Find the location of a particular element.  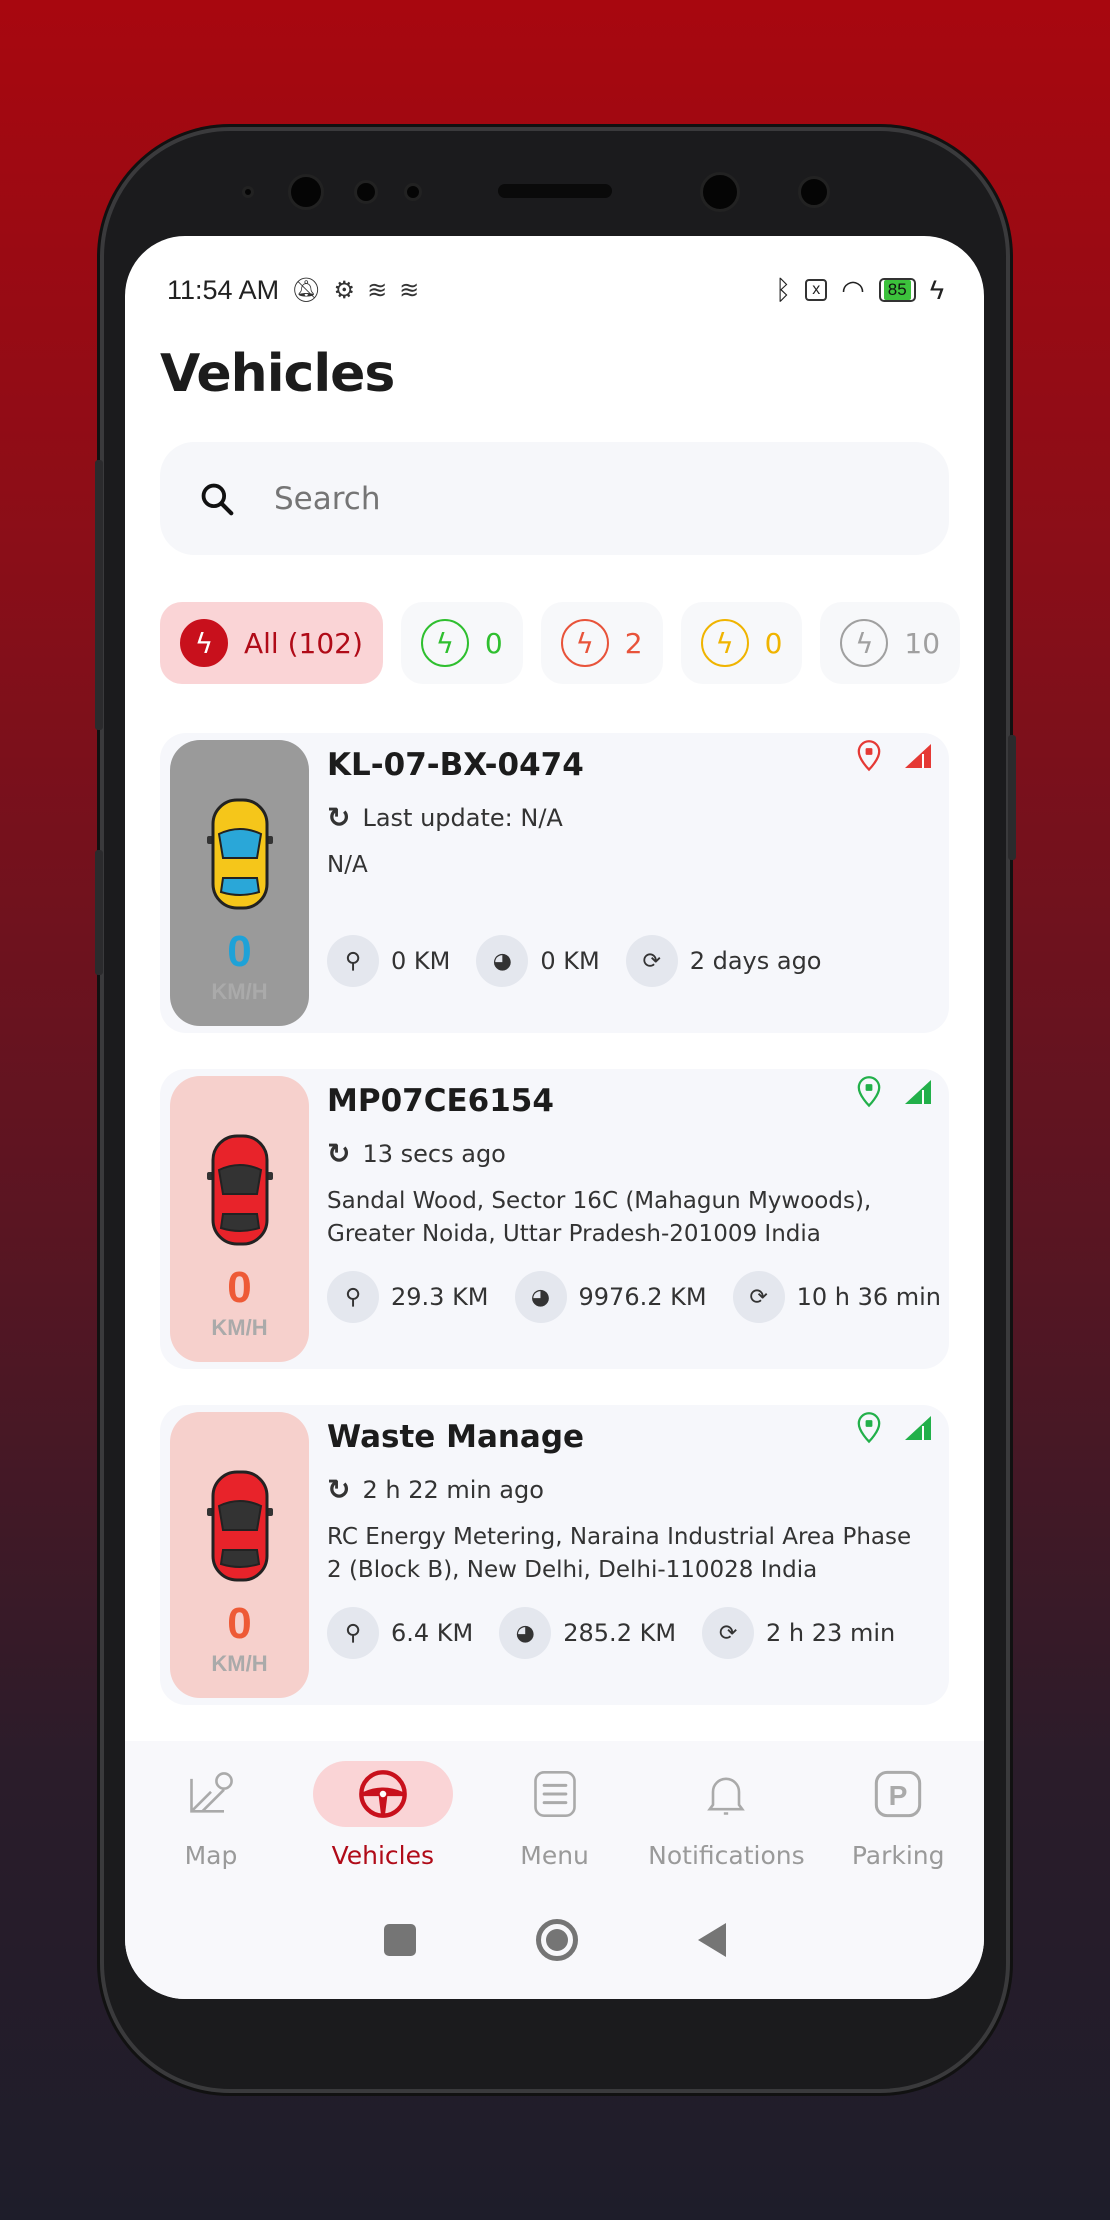

parking-icon: P is located at coordinates (898, 1794).